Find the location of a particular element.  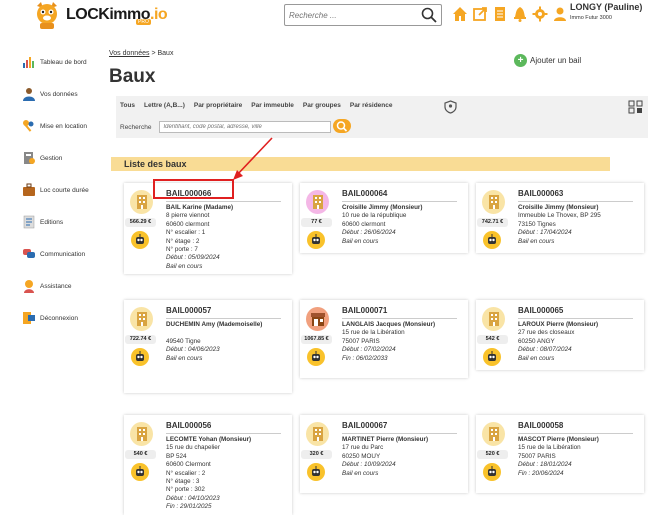

shield-icon is located at coordinates (450, 109).